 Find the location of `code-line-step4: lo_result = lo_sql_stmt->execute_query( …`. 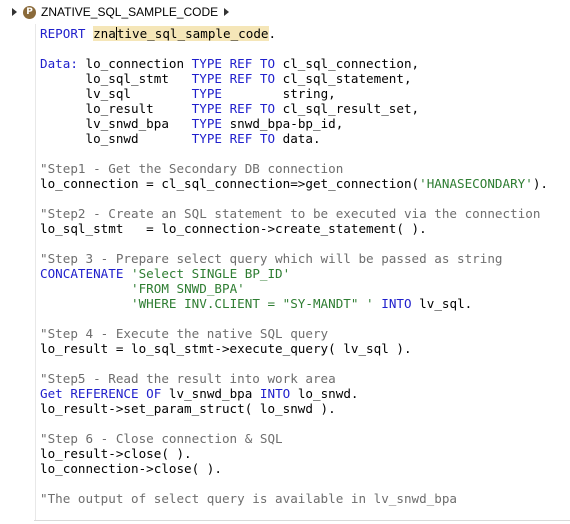

code-line-step4: lo_result = lo_sql_stmt->execute_query( … is located at coordinates (226, 348).